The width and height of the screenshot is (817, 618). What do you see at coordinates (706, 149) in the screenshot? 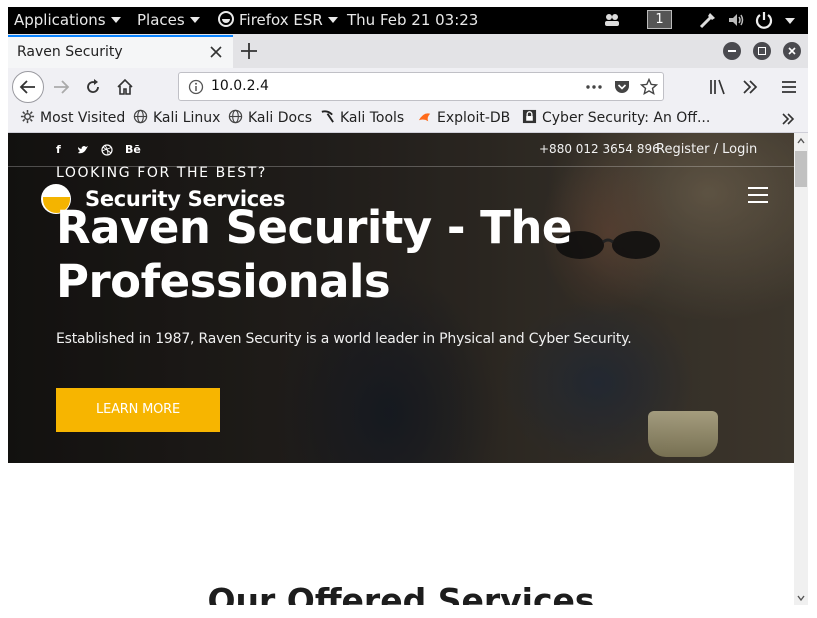
I see `register-login-link: Register / Login` at bounding box center [706, 149].